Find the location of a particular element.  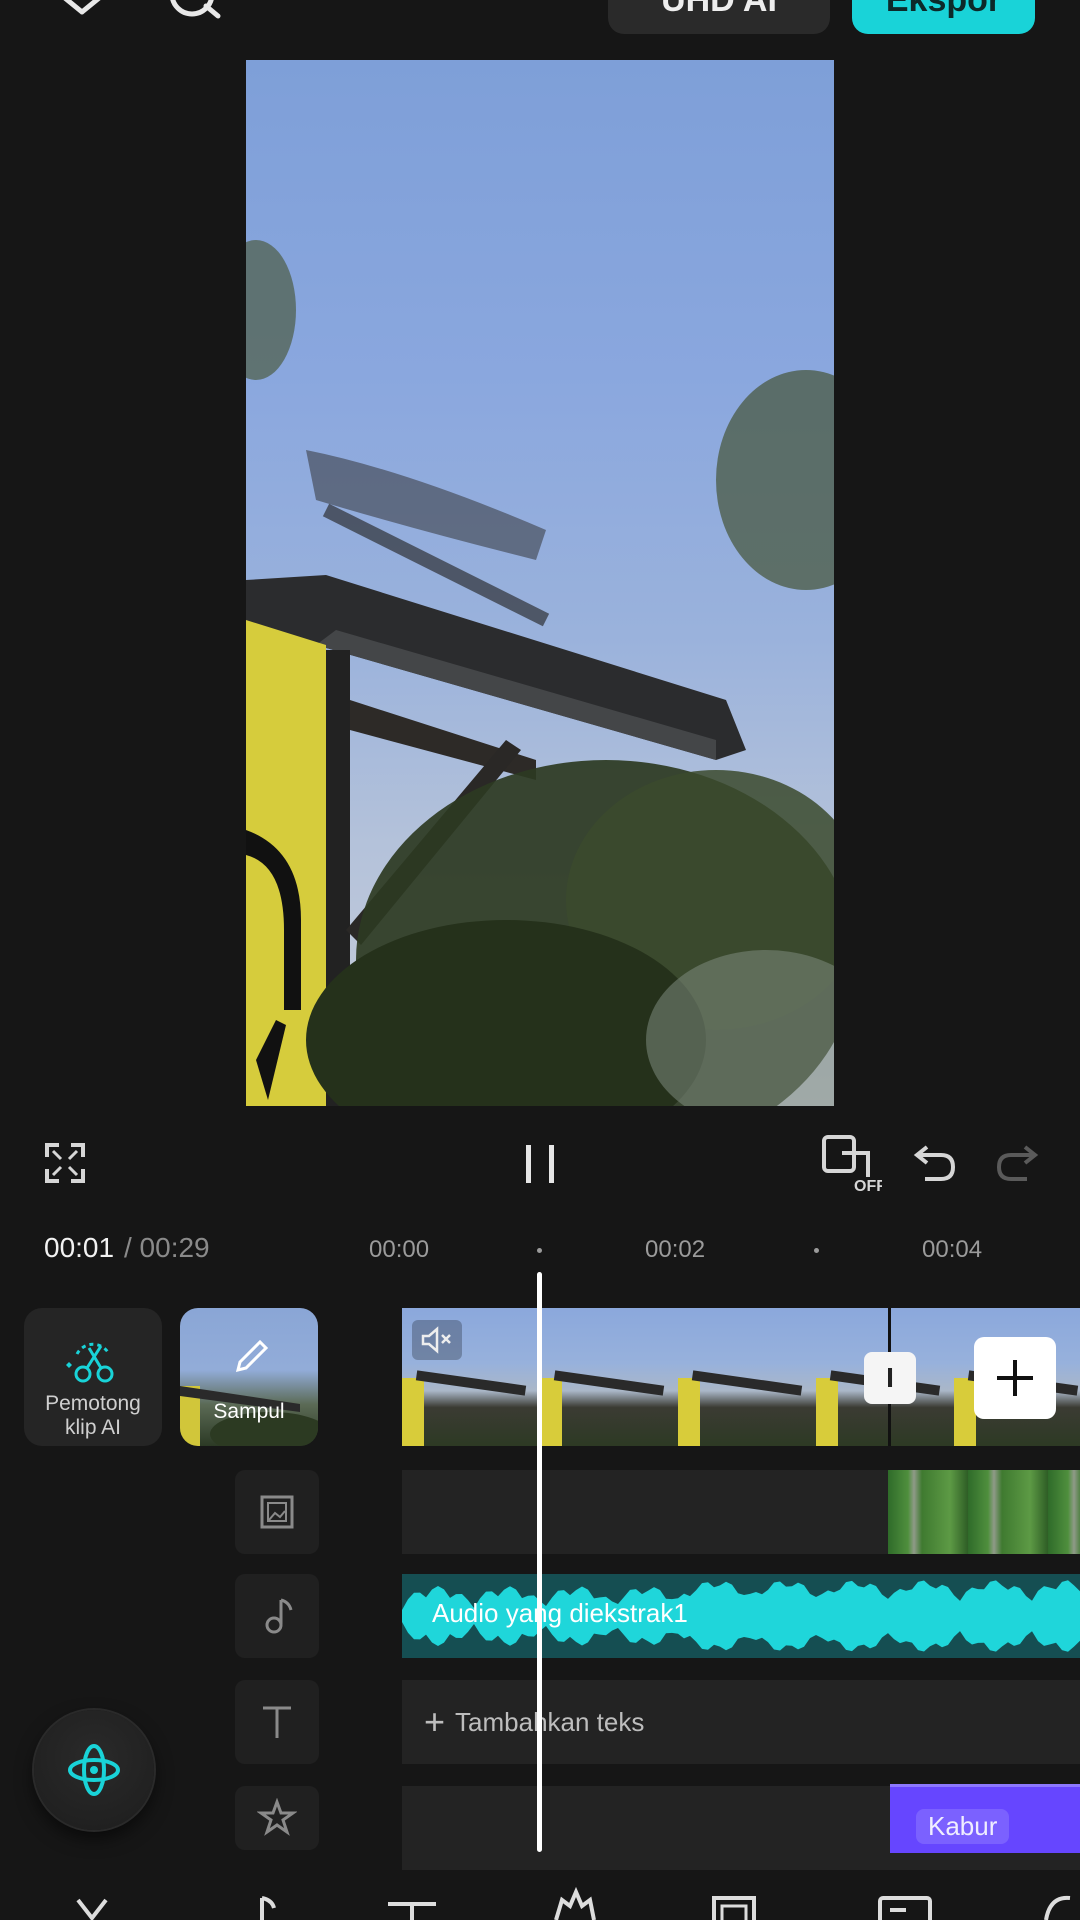

audio-clip: Audio yang diekstrak1 is located at coordinates (741, 1616).